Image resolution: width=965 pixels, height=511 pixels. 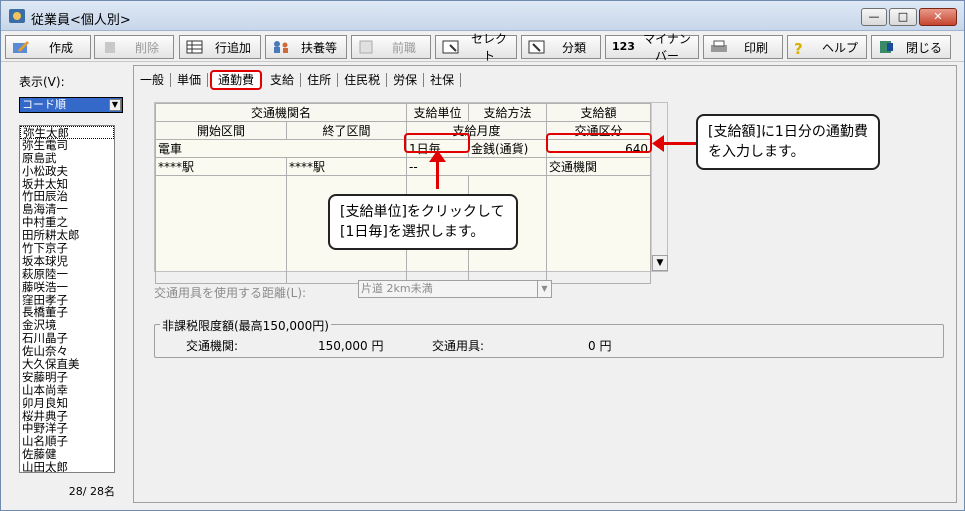 What do you see at coordinates (67, 132) in the screenshot?
I see `employee-list-item: 弥生太郎` at bounding box center [67, 132].